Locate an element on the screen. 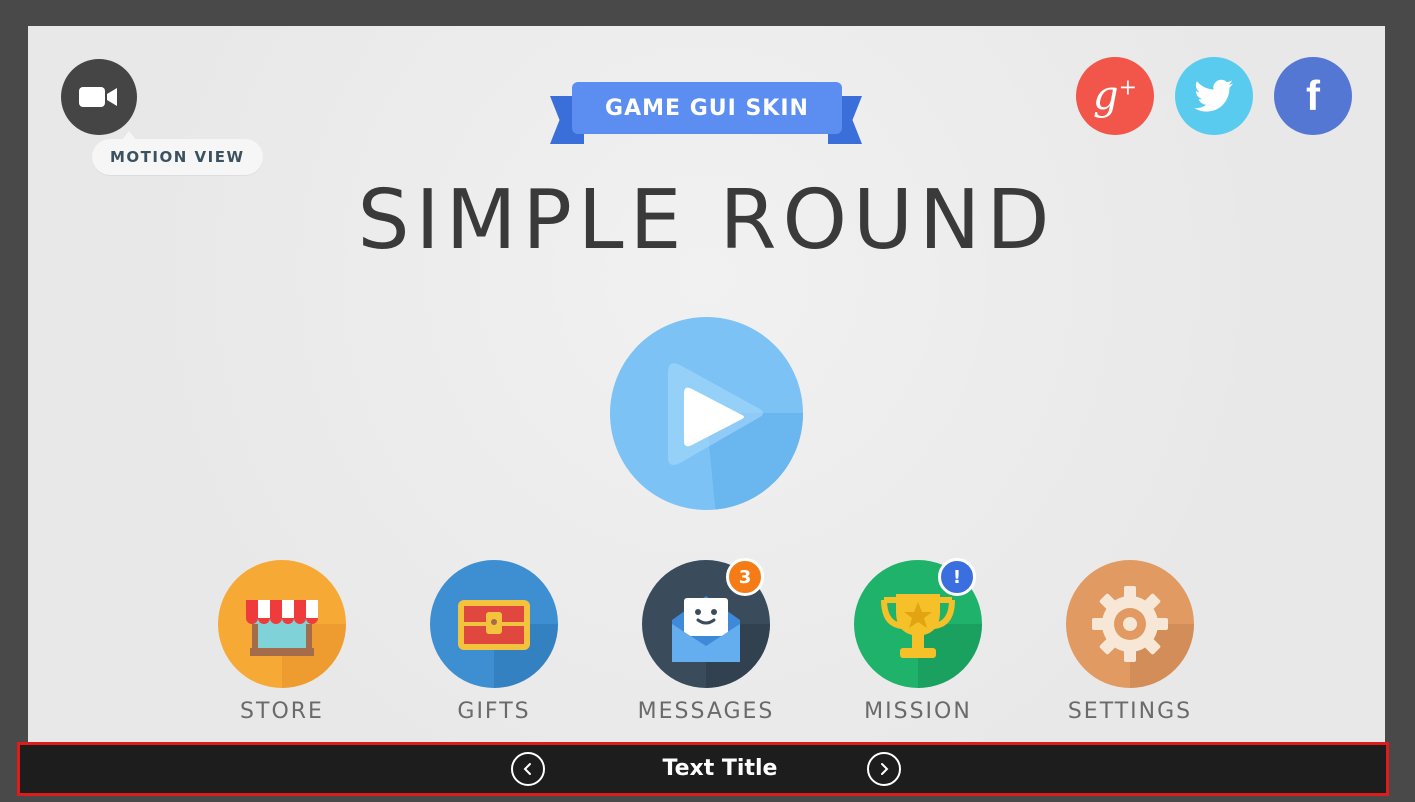  mission-badge: ! is located at coordinates (957, 577).